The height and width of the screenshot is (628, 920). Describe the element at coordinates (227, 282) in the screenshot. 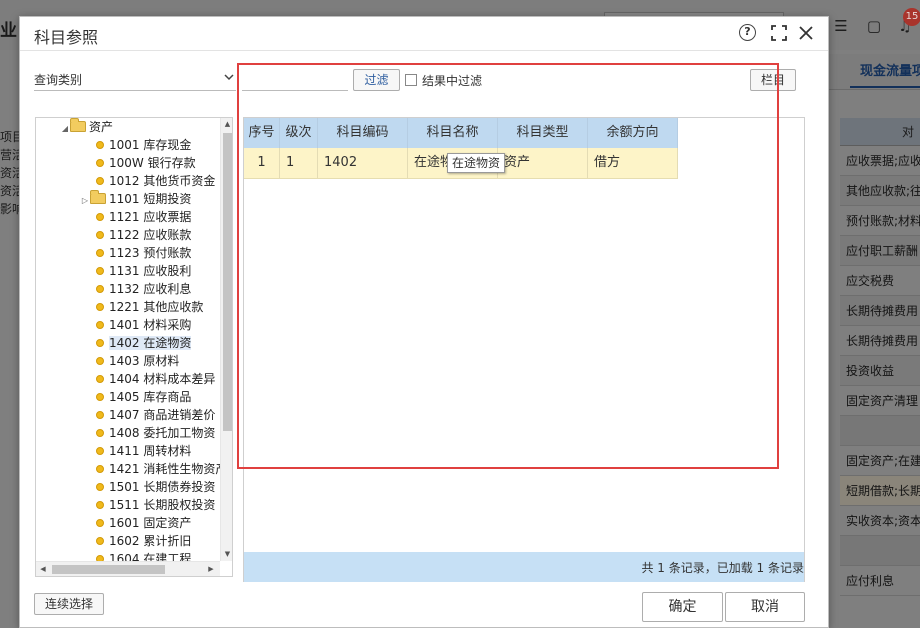

I see `tree-vertical-scroll-thumb` at that location.